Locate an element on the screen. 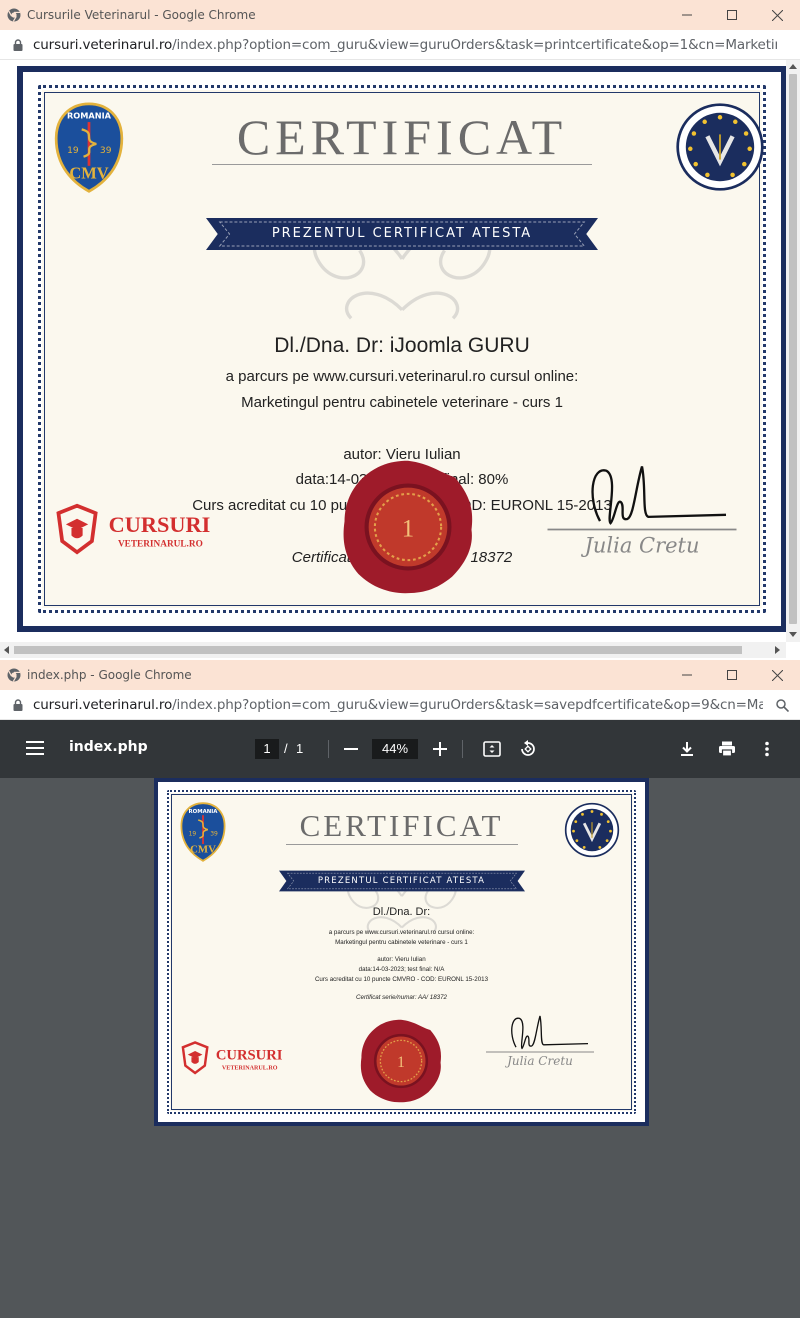 This screenshot has width=800, height=1318. menu-icon is located at coordinates (35, 748).